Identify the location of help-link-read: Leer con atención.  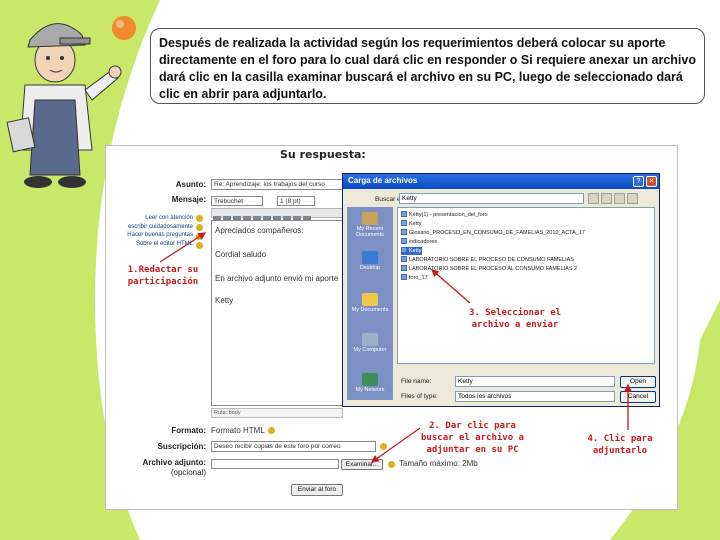
(150, 218).